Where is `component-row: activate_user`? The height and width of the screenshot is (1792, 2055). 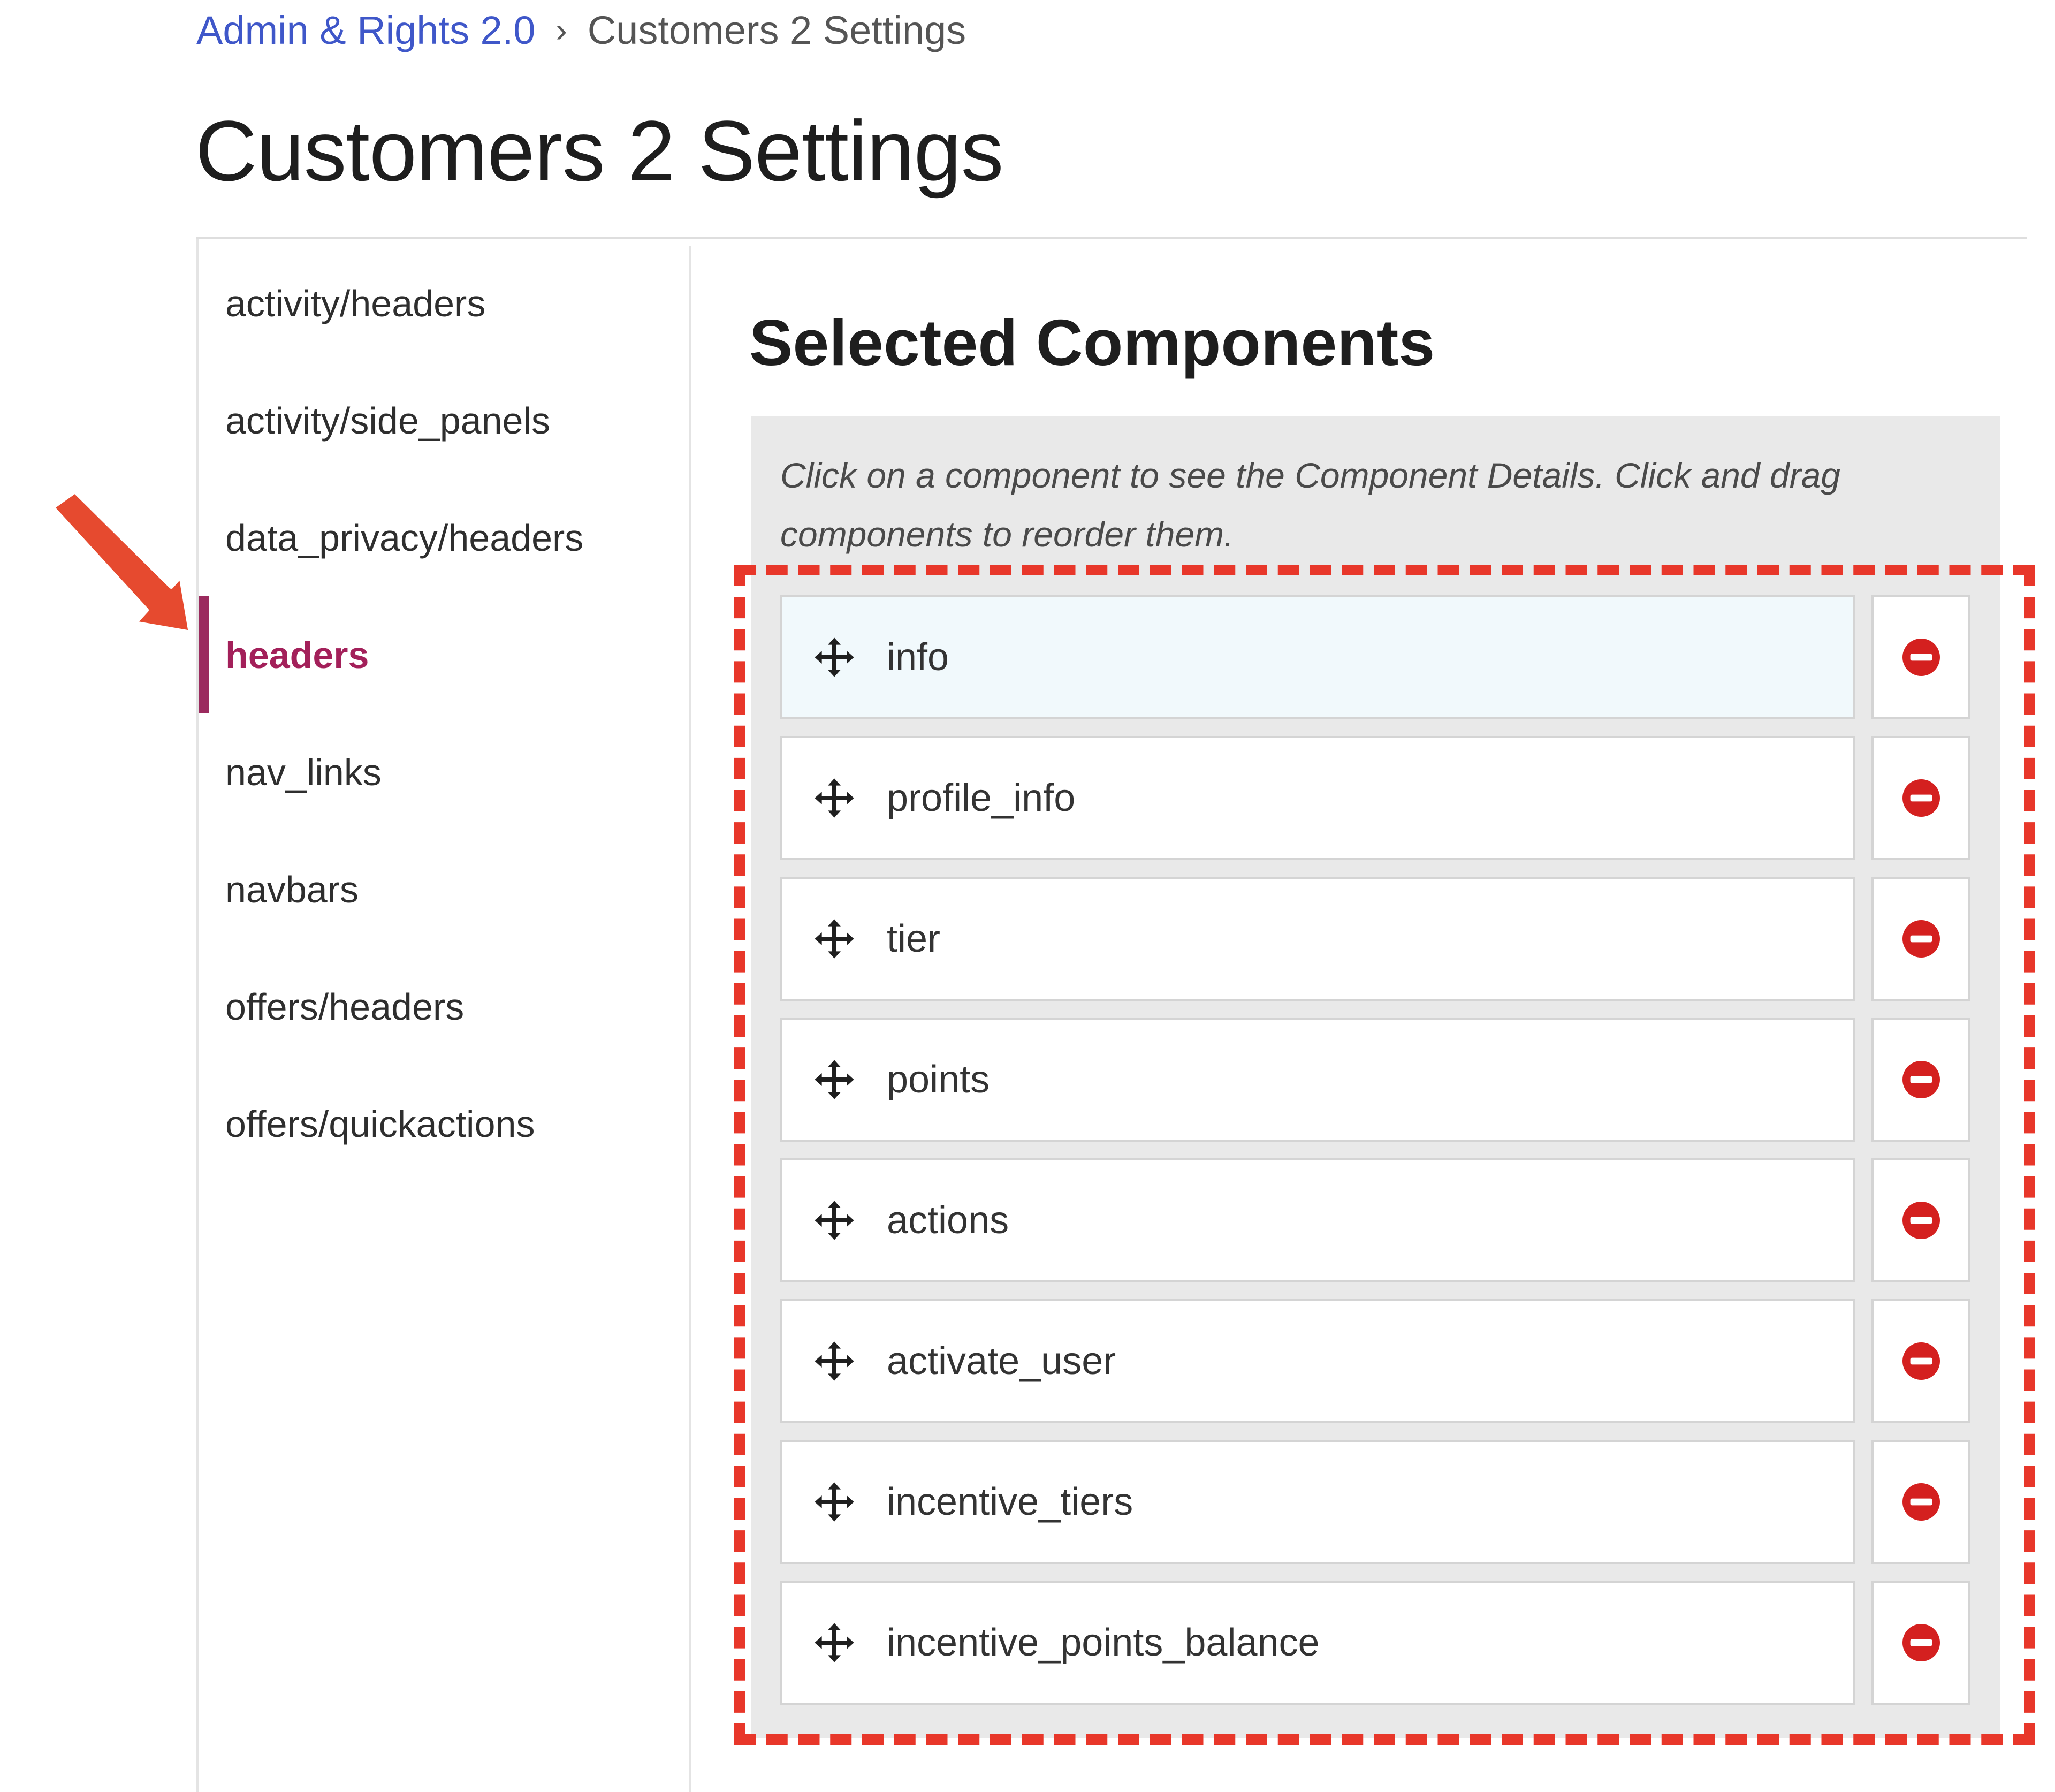
component-row: activate_user is located at coordinates (1375, 1361).